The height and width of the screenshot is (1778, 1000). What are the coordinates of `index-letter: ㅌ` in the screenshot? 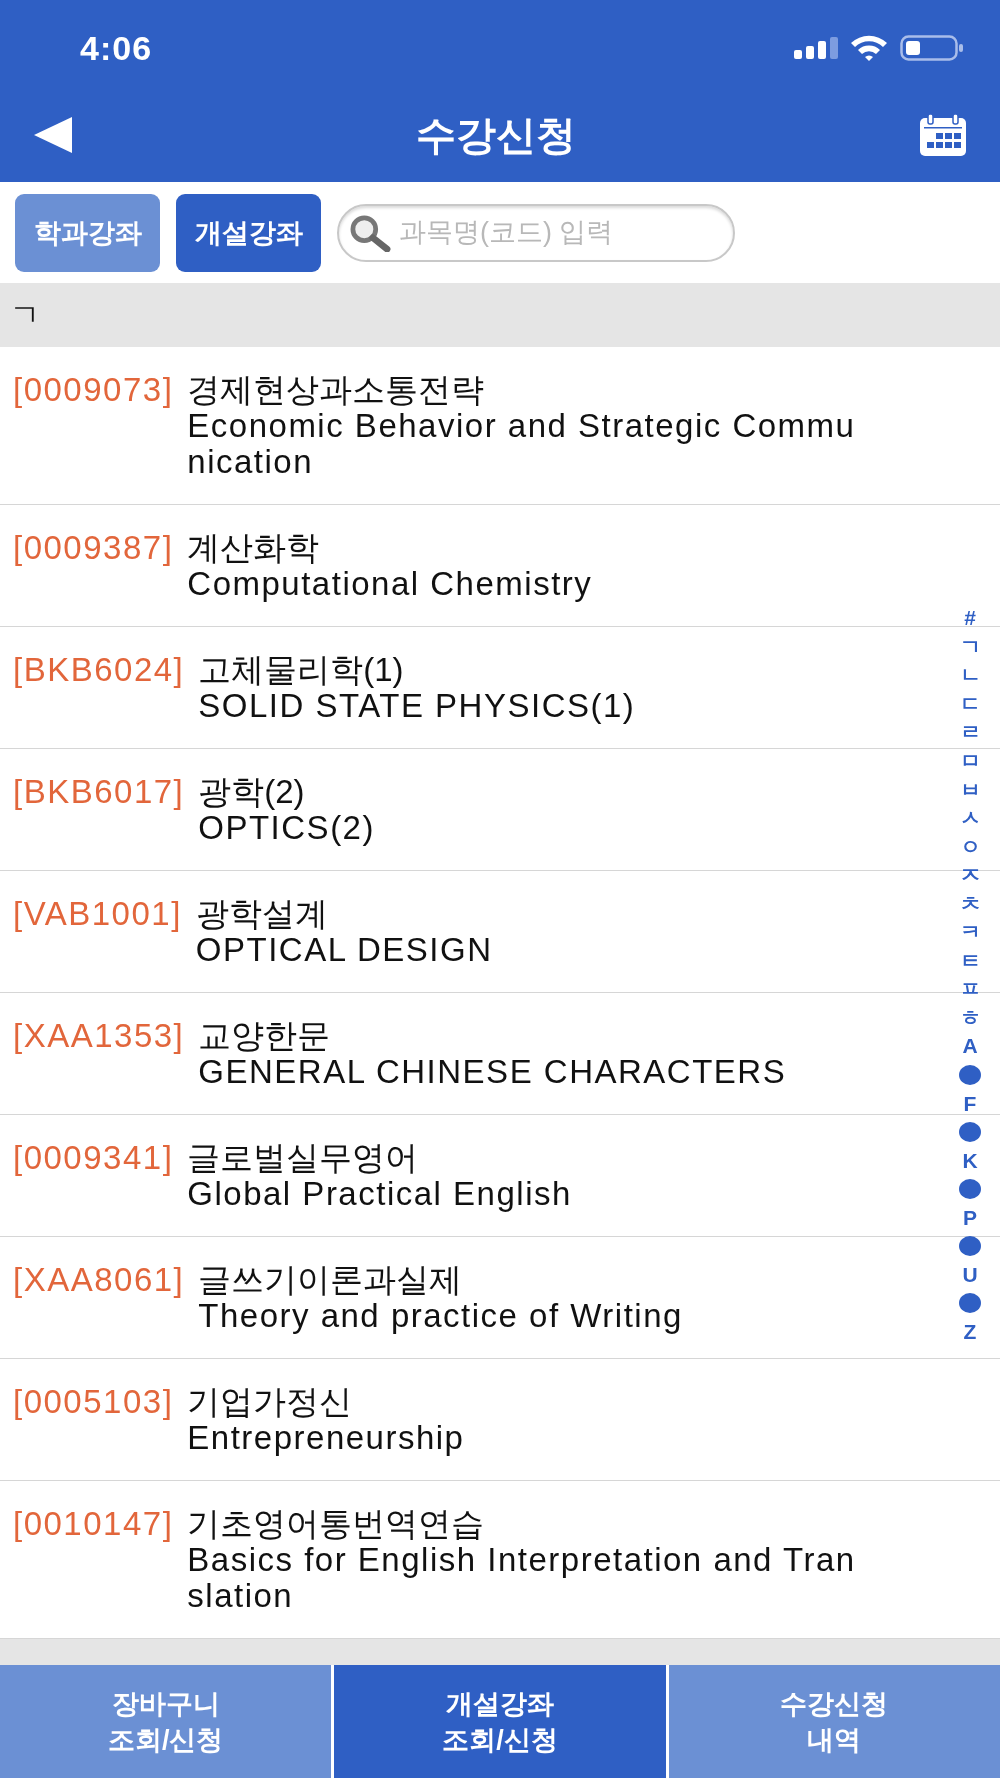 It's located at (970, 961).